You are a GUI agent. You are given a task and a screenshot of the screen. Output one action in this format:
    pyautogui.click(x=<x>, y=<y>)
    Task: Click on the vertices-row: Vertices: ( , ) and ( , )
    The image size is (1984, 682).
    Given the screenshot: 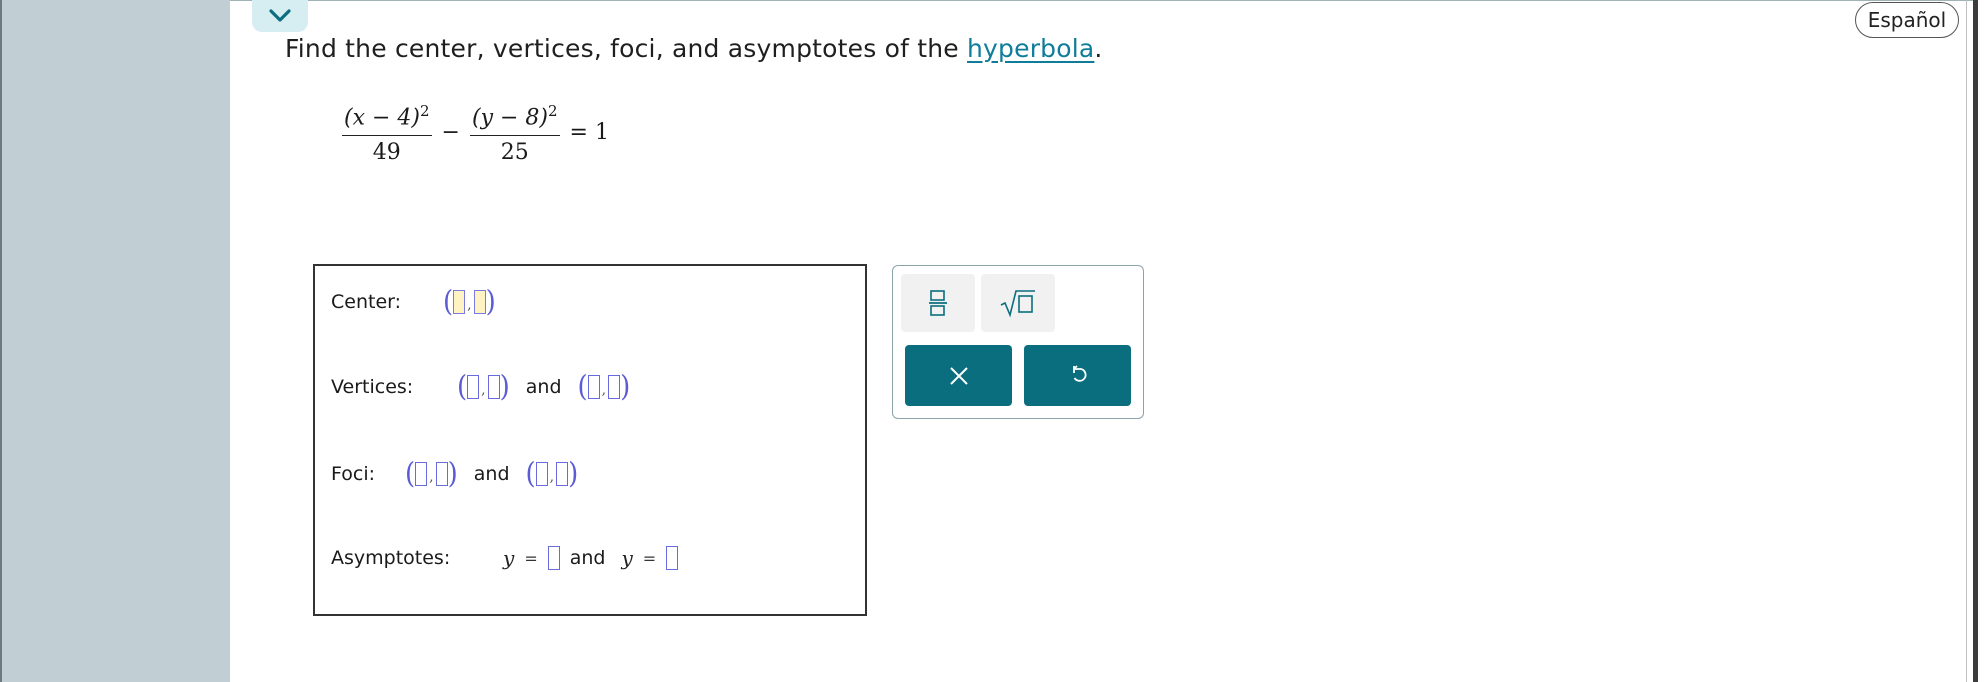 What is the action you would take?
    pyautogui.click(x=481, y=387)
    